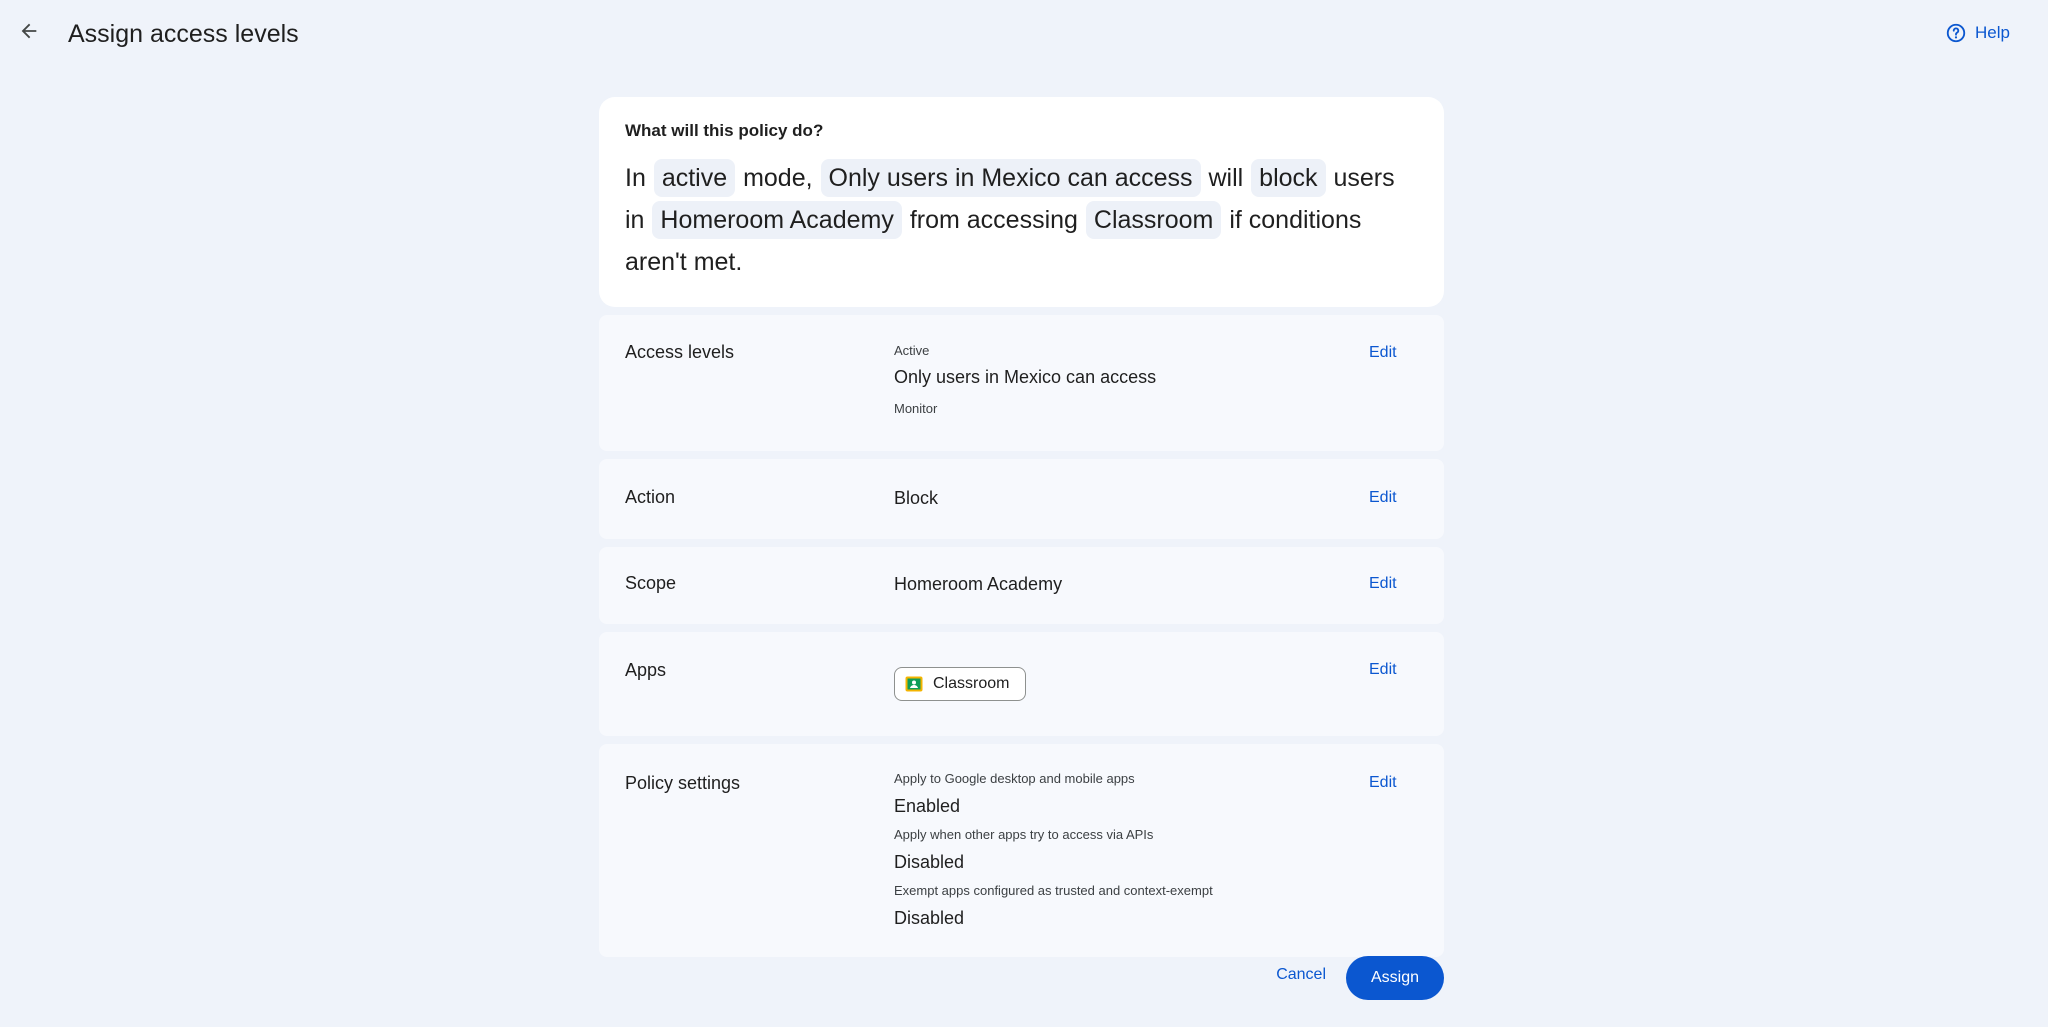 This screenshot has height=1027, width=2048. I want to click on section-action: Action Block Edit, so click(1021, 499).